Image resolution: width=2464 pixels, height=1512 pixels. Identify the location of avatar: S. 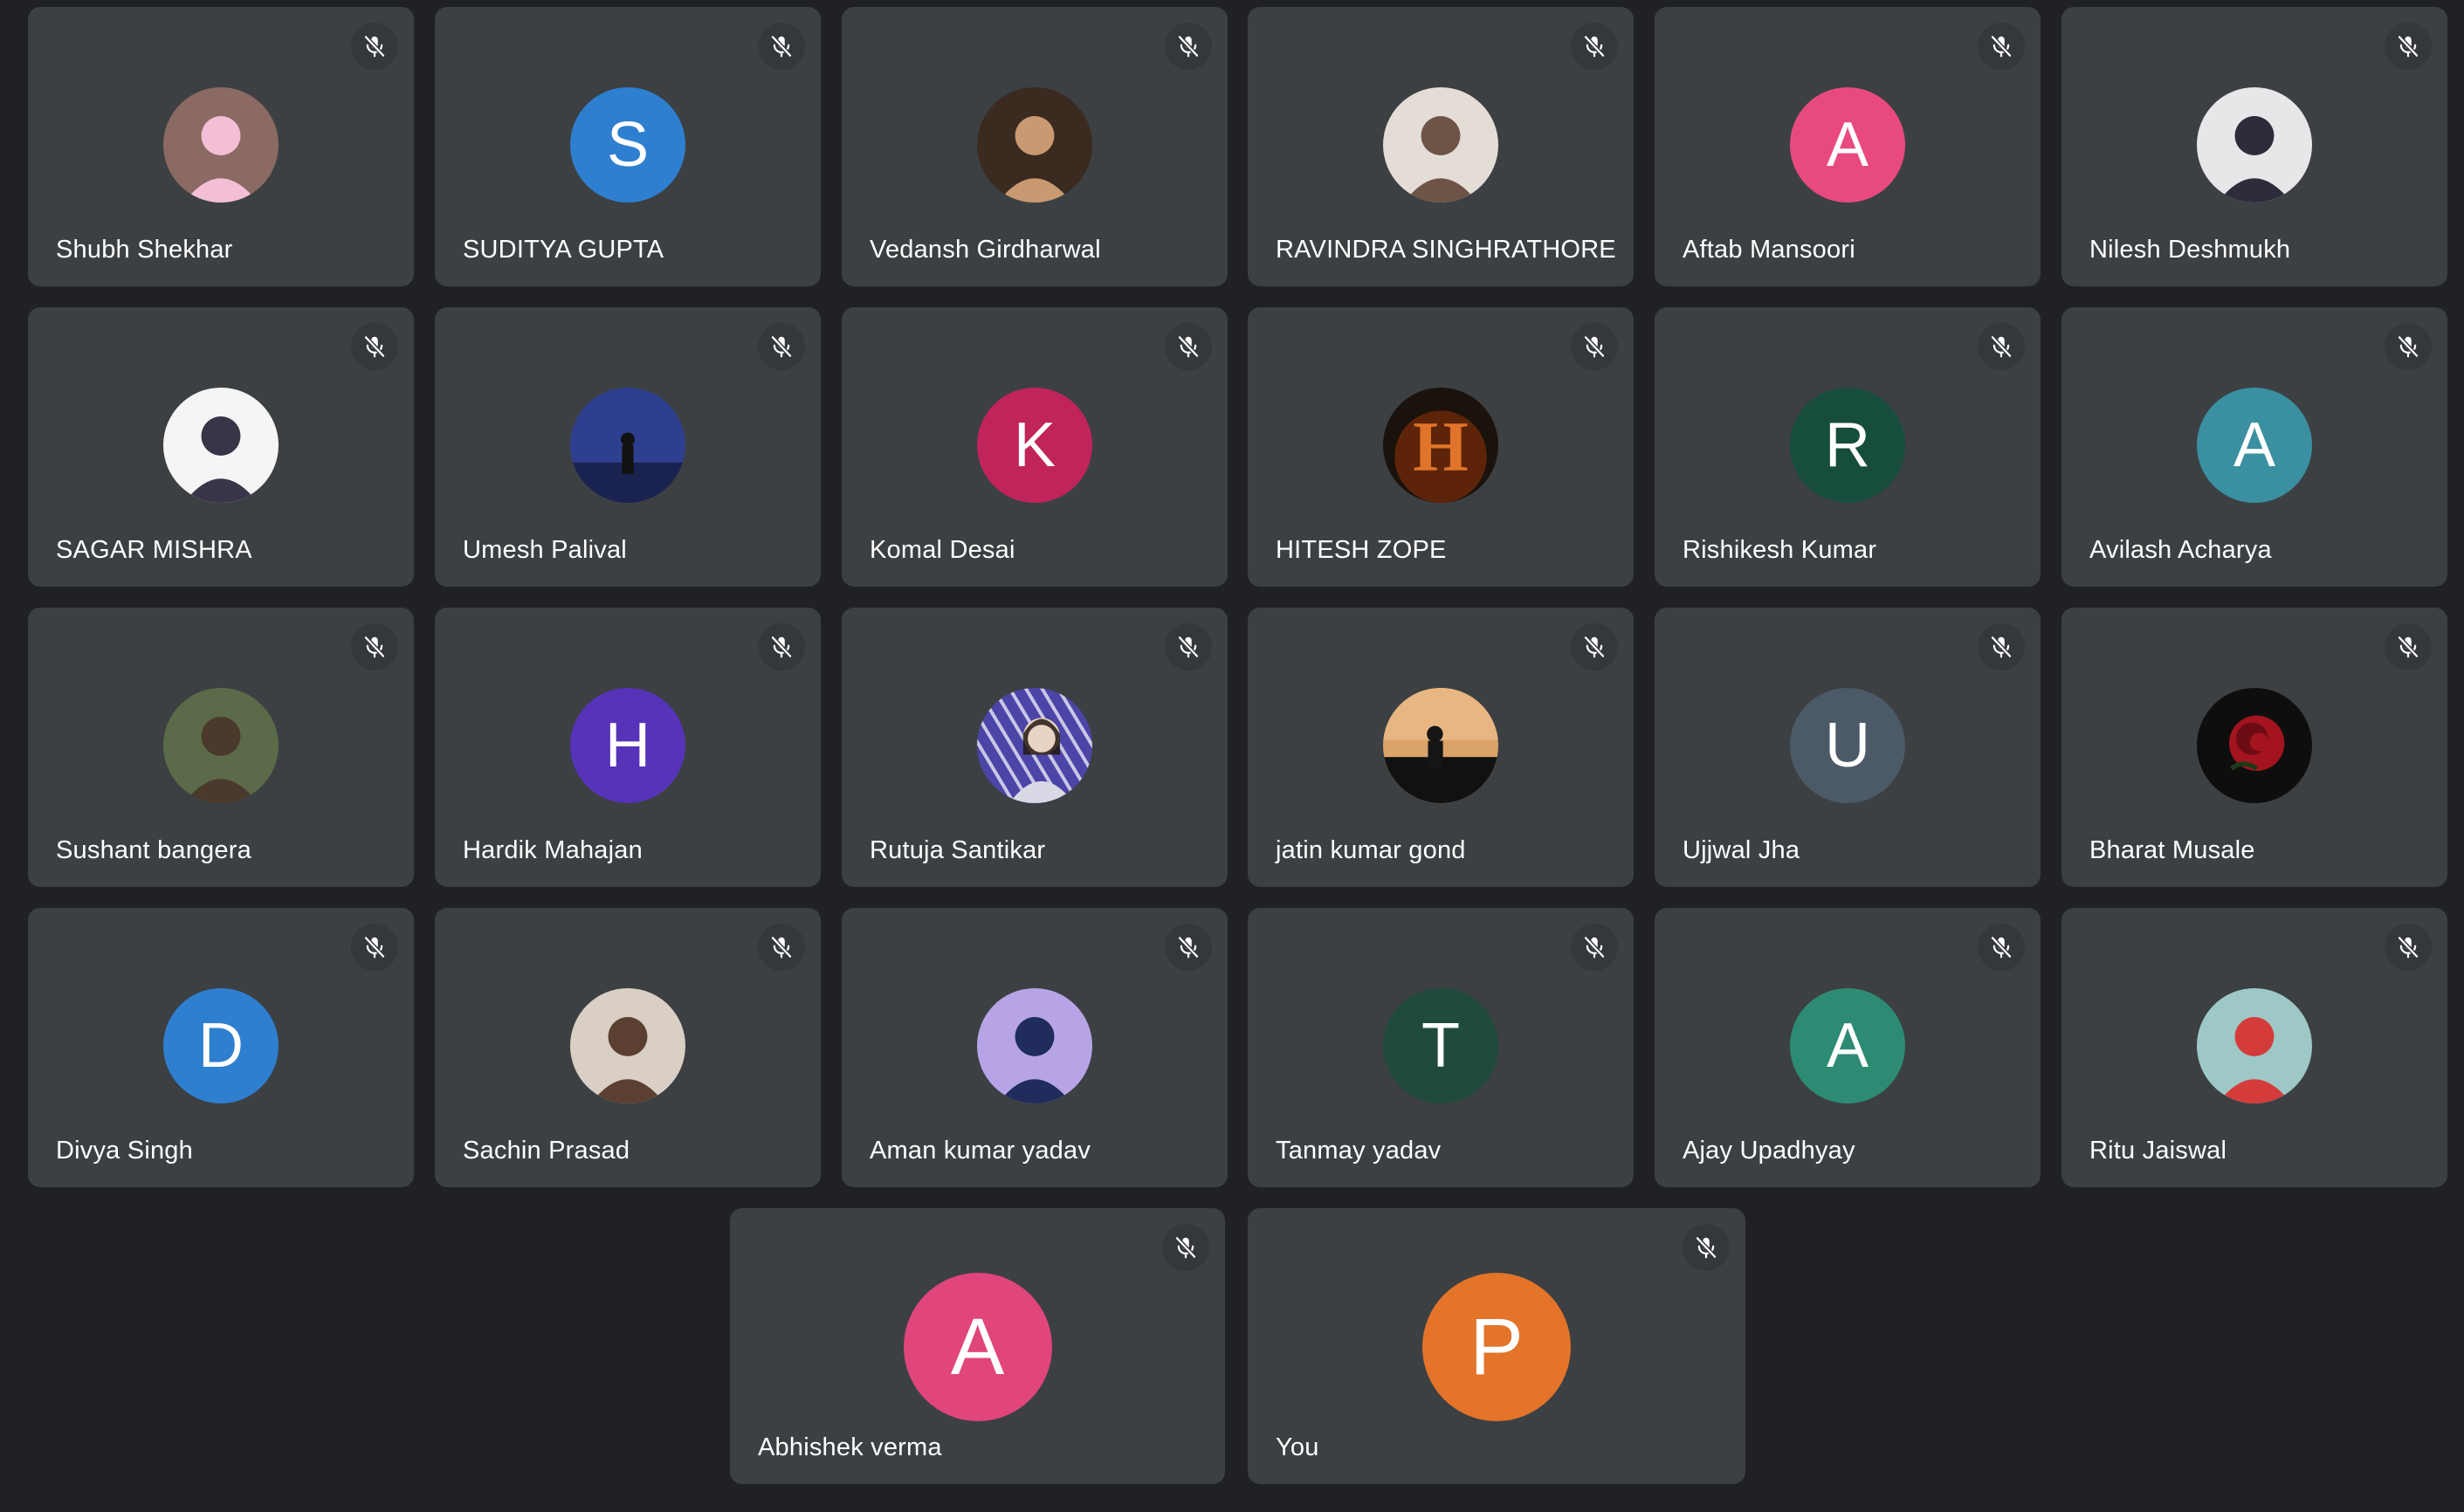
(627, 145).